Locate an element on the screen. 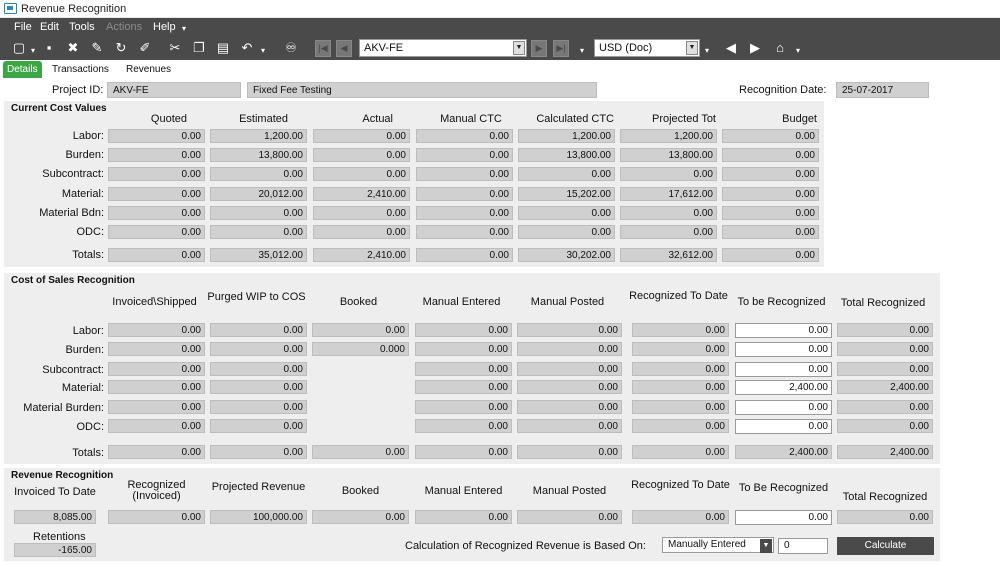 The width and height of the screenshot is (1000, 566). currency-dropdown-icon: ▼ is located at coordinates (692, 48).